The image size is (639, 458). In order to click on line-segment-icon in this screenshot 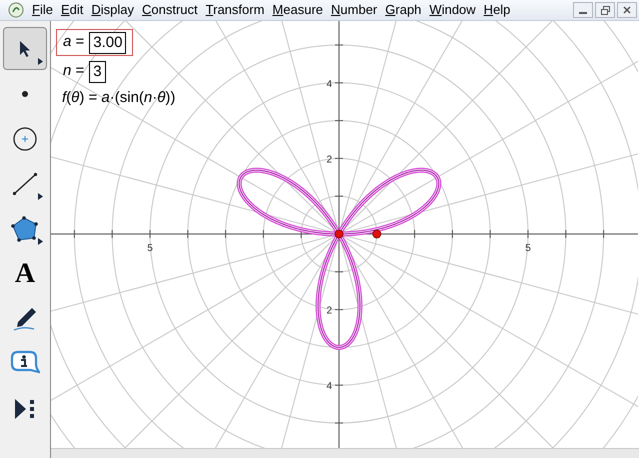, I will do `click(25, 184)`.